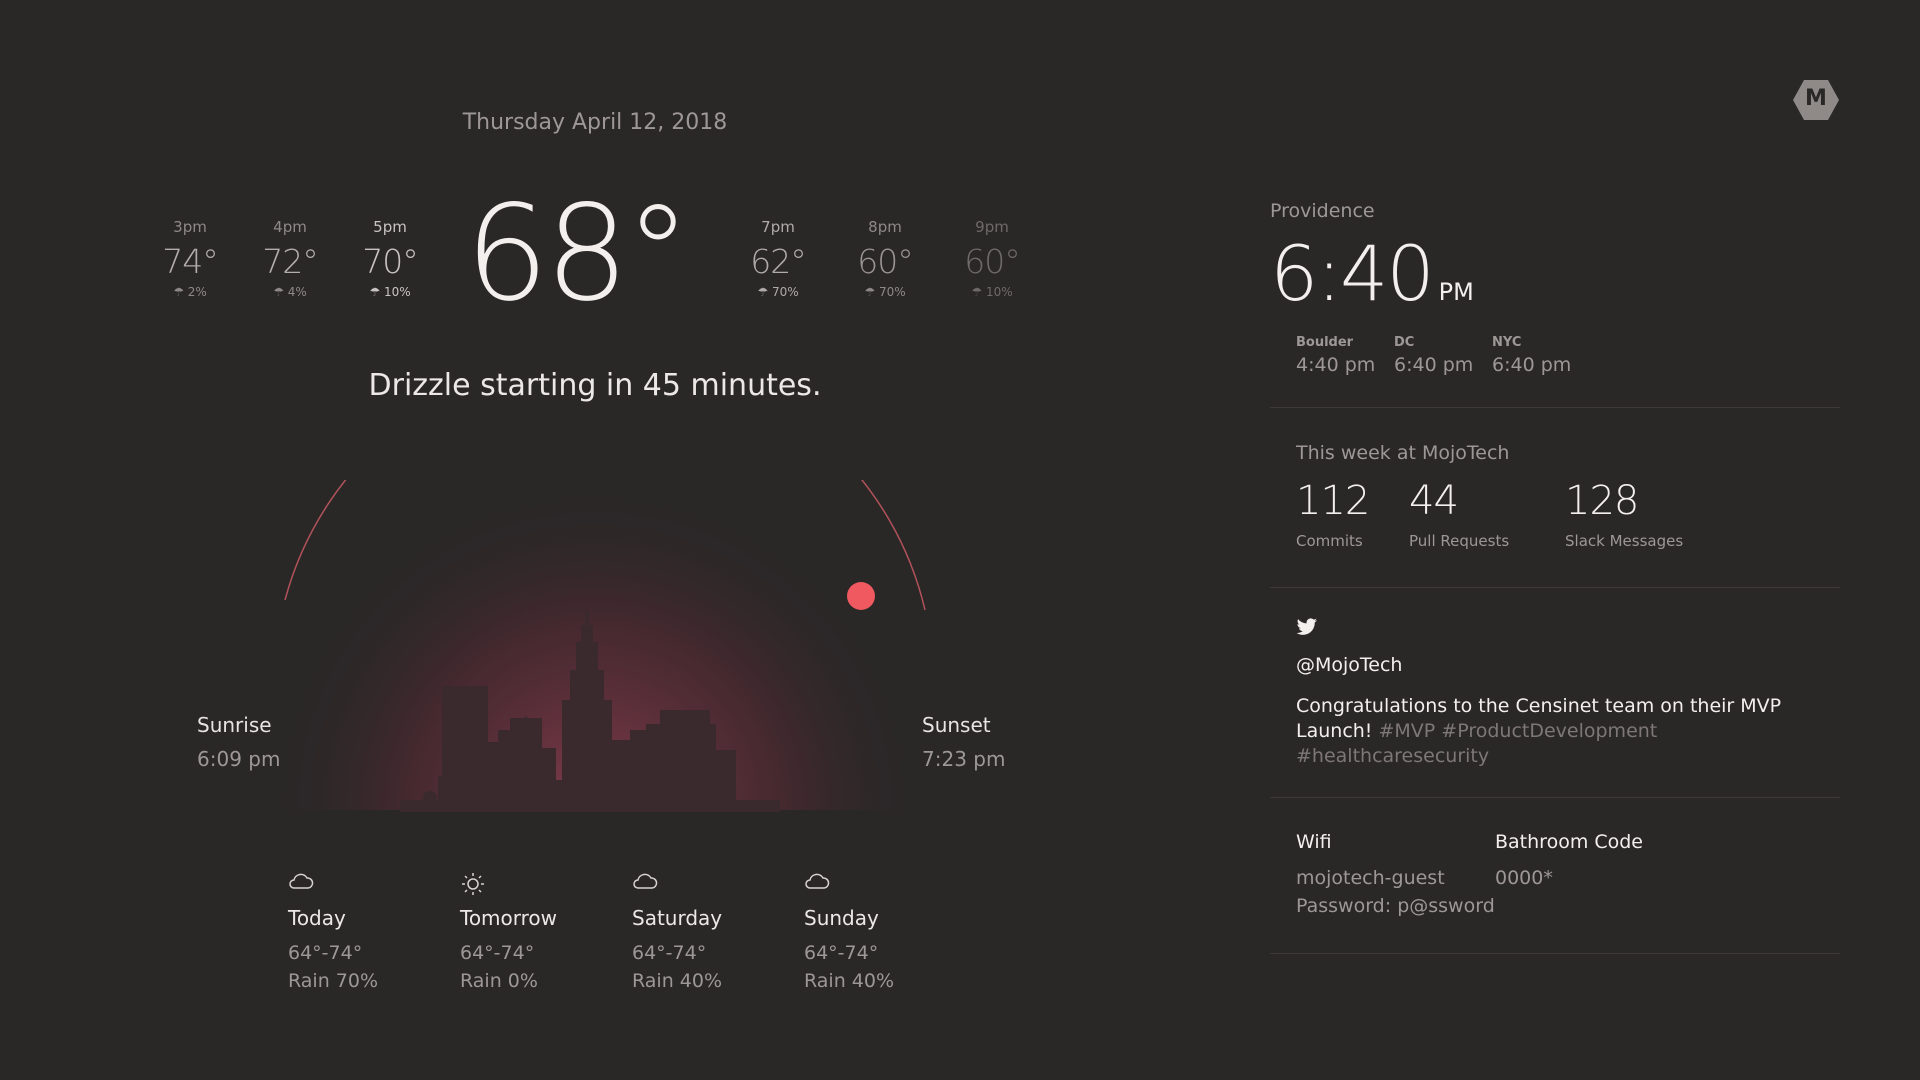  Describe the element at coordinates (1370, 878) in the screenshot. I see `wifi-ssid: mojotech-guest` at that location.